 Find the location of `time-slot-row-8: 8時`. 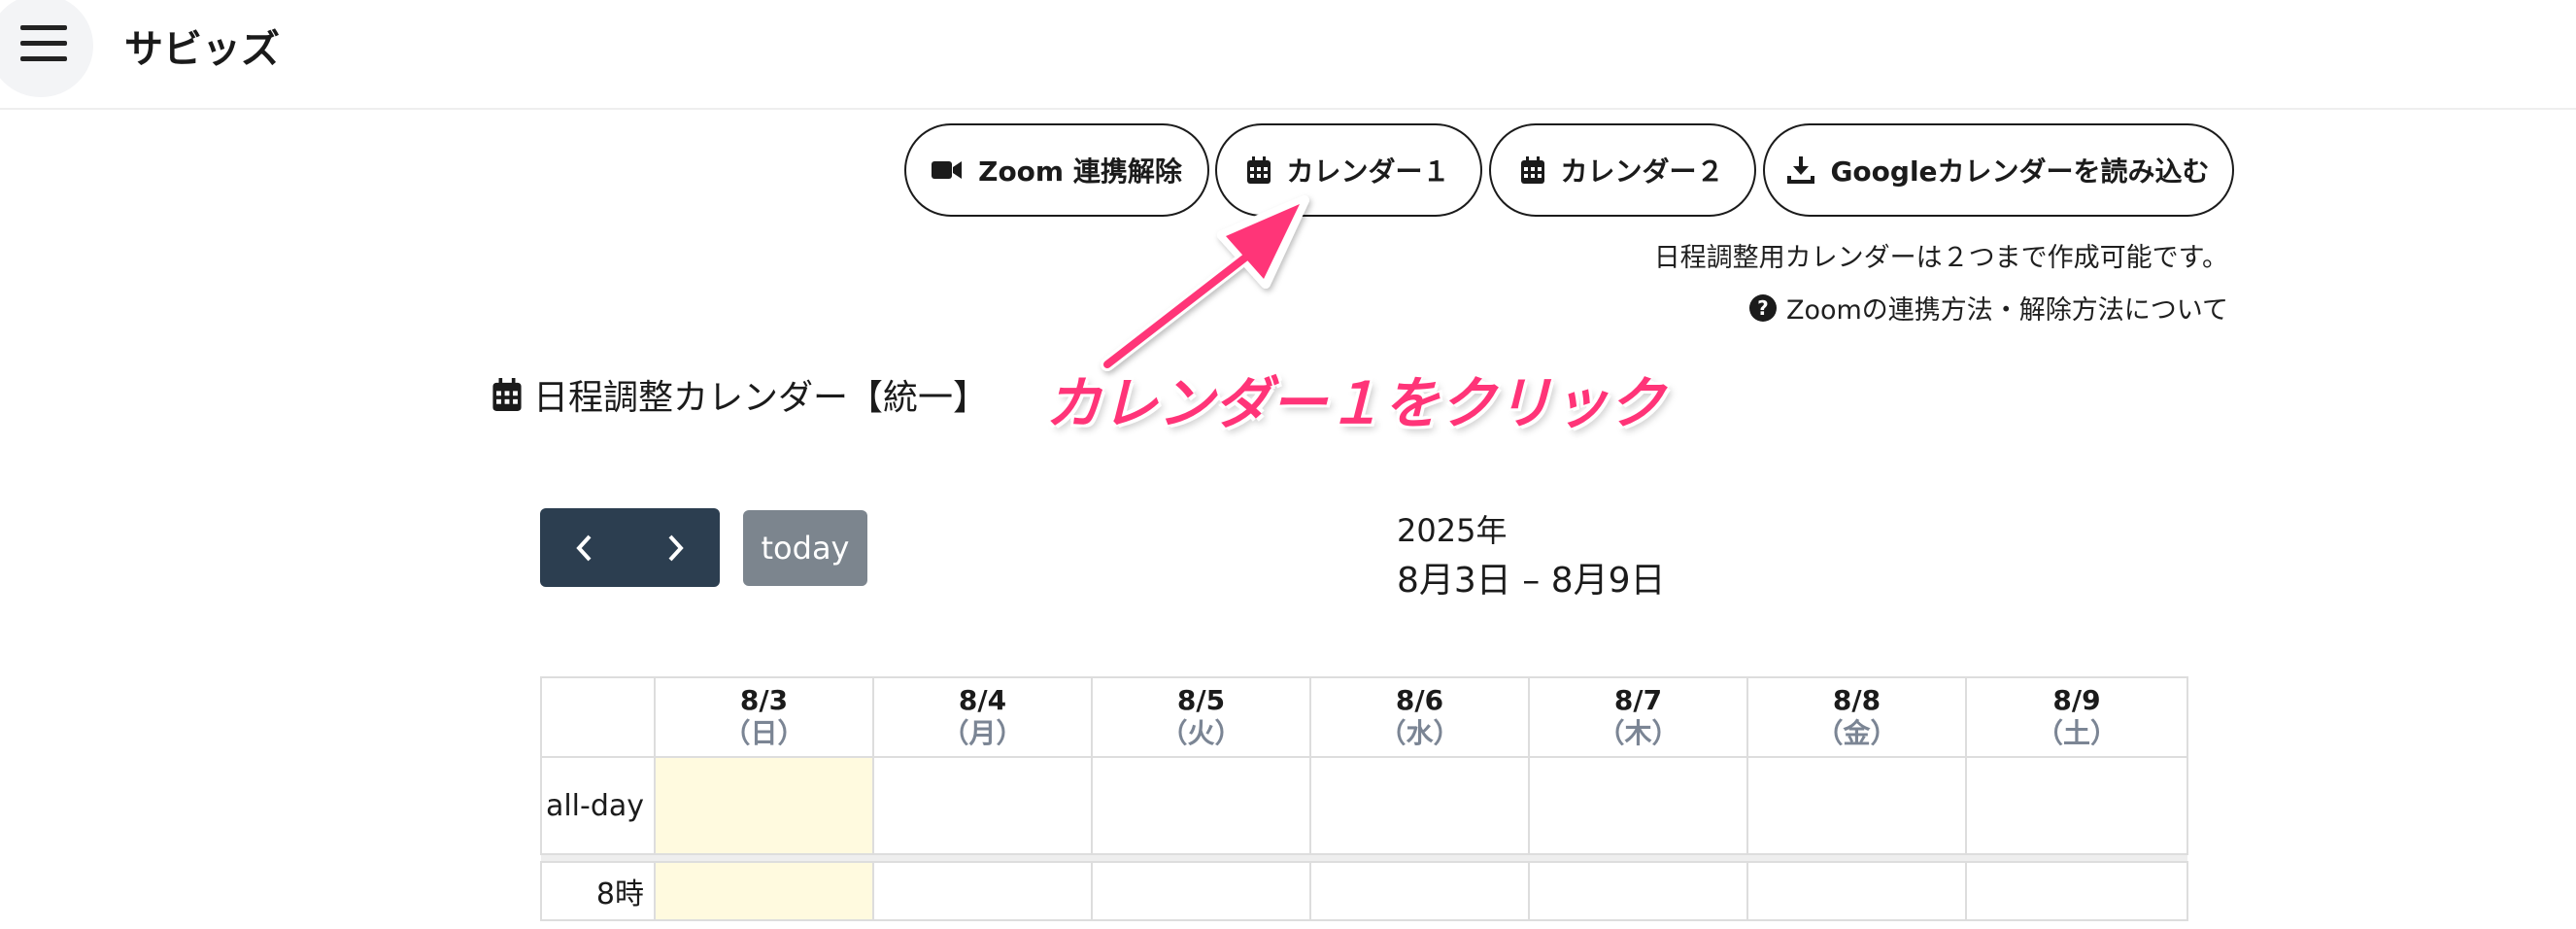

time-slot-row-8: 8時 is located at coordinates (1364, 891).